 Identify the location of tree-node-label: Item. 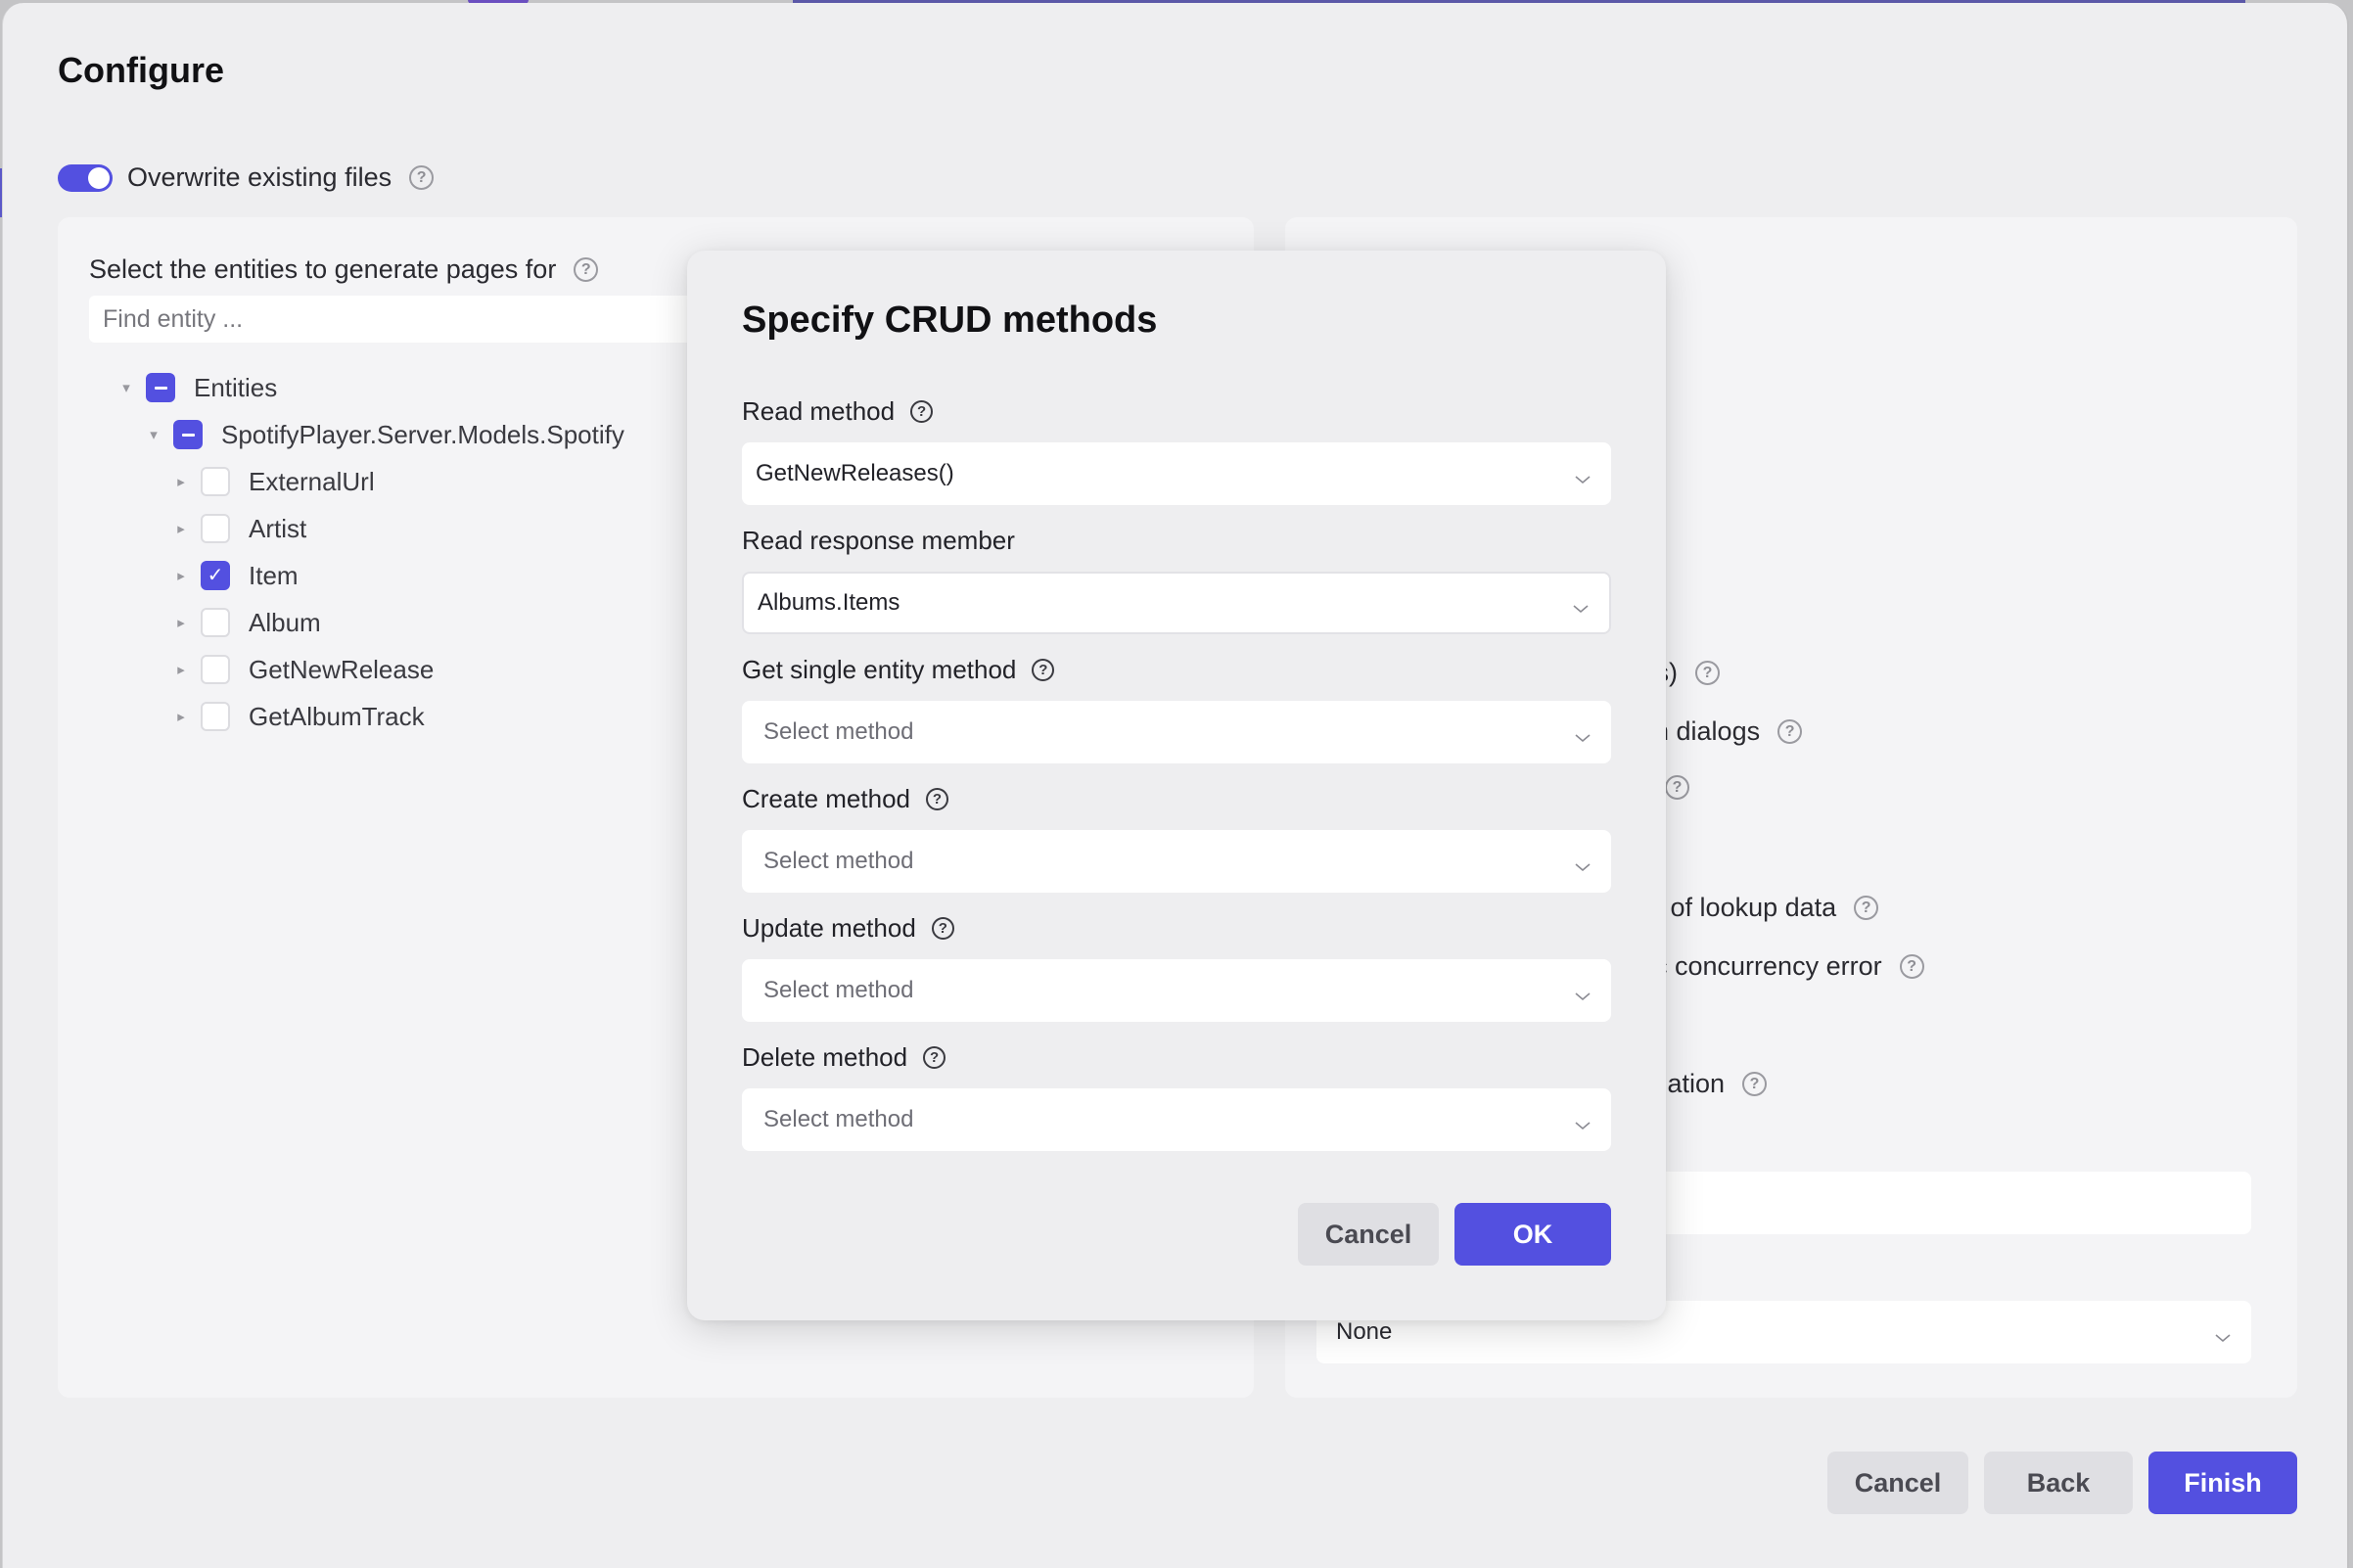
(274, 575).